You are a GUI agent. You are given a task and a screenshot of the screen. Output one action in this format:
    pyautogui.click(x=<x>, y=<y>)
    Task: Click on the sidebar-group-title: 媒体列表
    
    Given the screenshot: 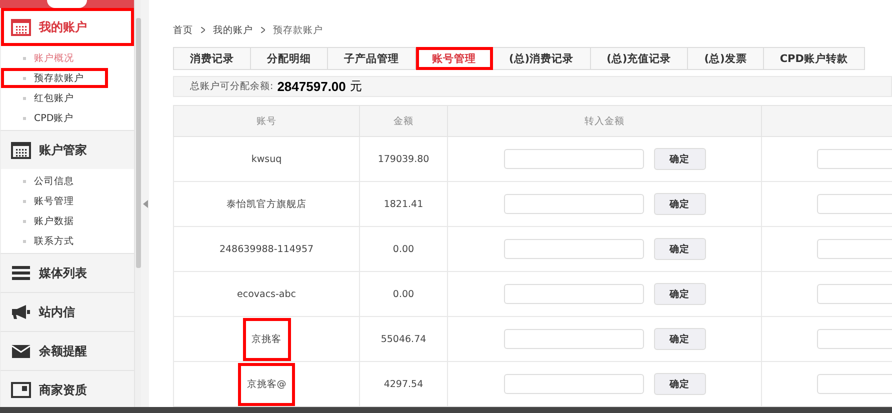 What is the action you would take?
    pyautogui.click(x=67, y=273)
    